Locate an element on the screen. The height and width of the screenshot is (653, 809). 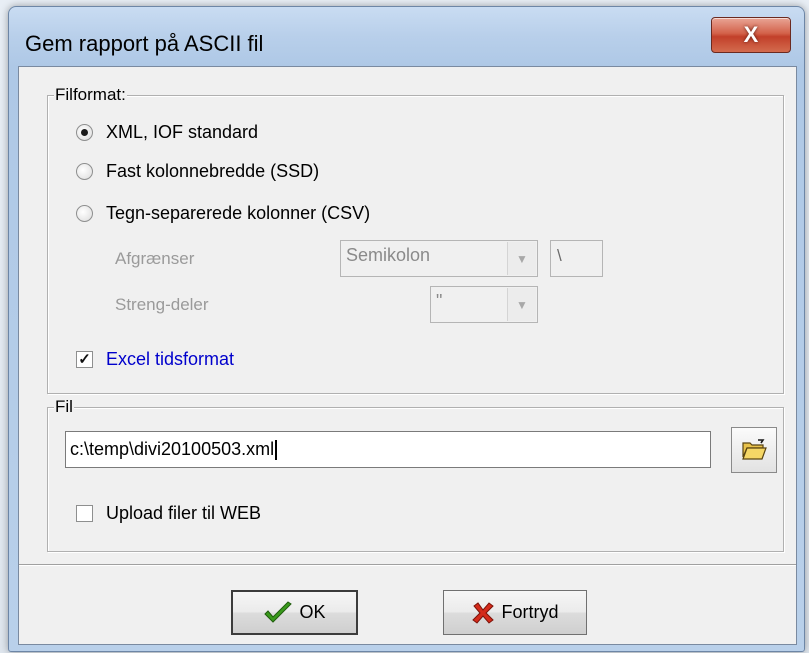
radio-csv: Tegn-separerede kolonner (CSV) is located at coordinates (223, 213).